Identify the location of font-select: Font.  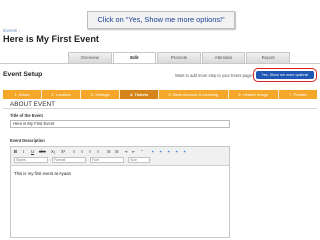
(107, 160).